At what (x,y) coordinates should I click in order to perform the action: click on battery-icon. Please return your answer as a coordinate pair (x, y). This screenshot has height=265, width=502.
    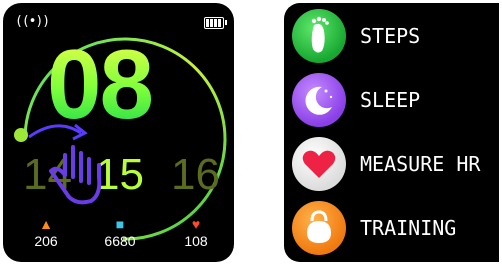
    Looking at the image, I should click on (215, 23).